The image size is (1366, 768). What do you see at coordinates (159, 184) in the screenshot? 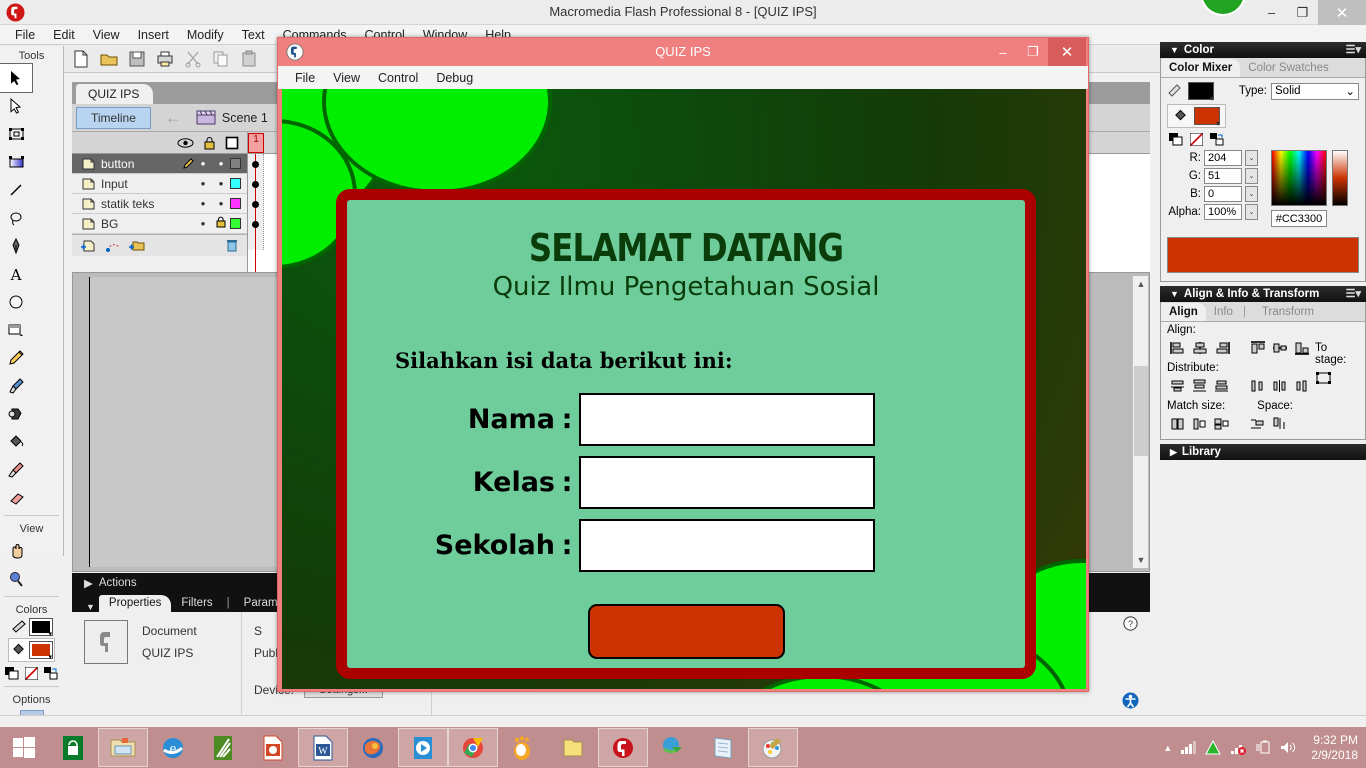
I see `layer-row-input: Input • •` at bounding box center [159, 184].